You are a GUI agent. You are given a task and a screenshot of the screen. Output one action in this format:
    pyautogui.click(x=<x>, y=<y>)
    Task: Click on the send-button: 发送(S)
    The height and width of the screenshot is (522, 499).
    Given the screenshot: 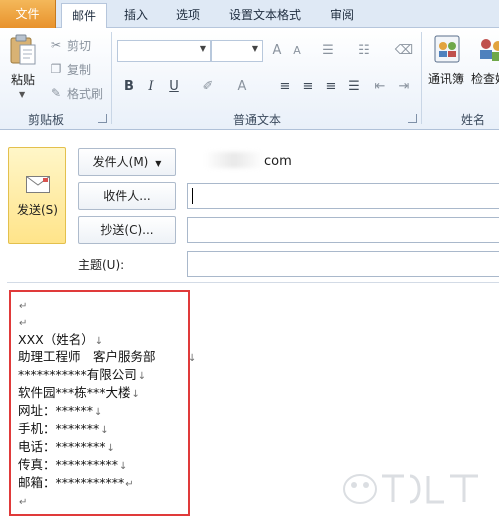 What is the action you would take?
    pyautogui.click(x=37, y=195)
    